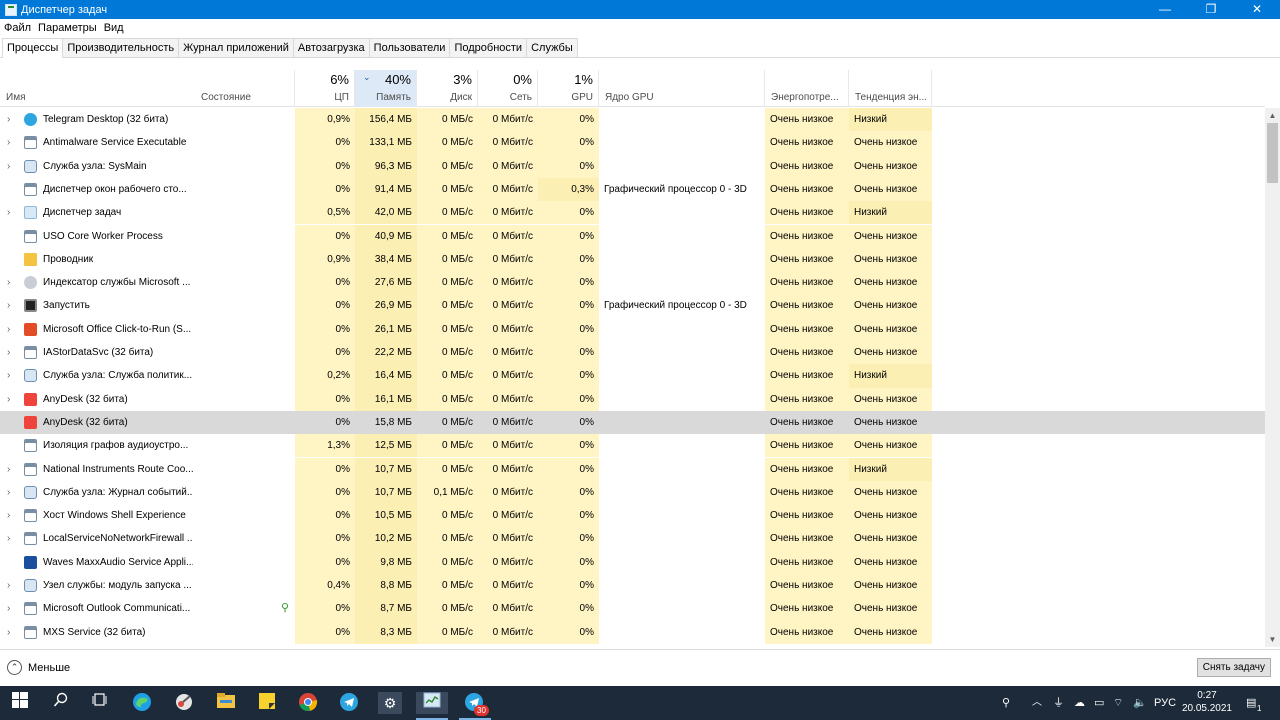 Image resolution: width=1280 pixels, height=720 pixels. What do you see at coordinates (1140, 703) in the screenshot?
I see `volume-icon: 🔈` at bounding box center [1140, 703].